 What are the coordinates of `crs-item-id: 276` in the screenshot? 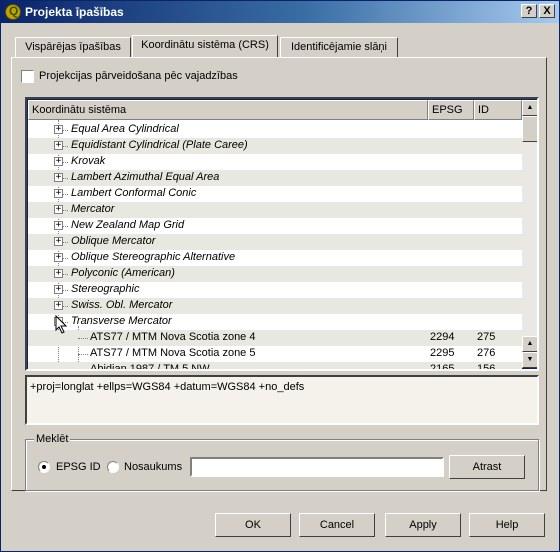 It's located at (486, 353).